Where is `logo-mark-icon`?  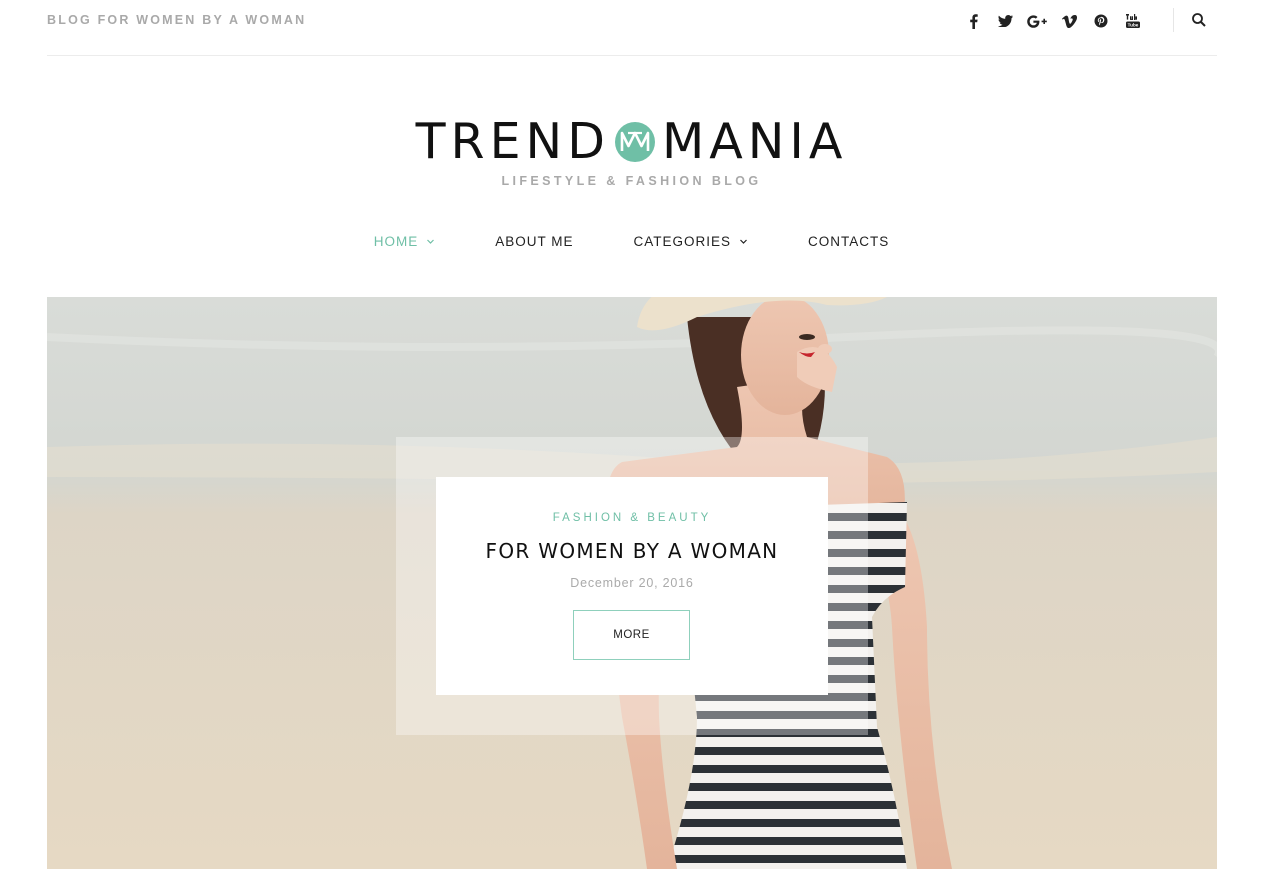
logo-mark-icon is located at coordinates (635, 142).